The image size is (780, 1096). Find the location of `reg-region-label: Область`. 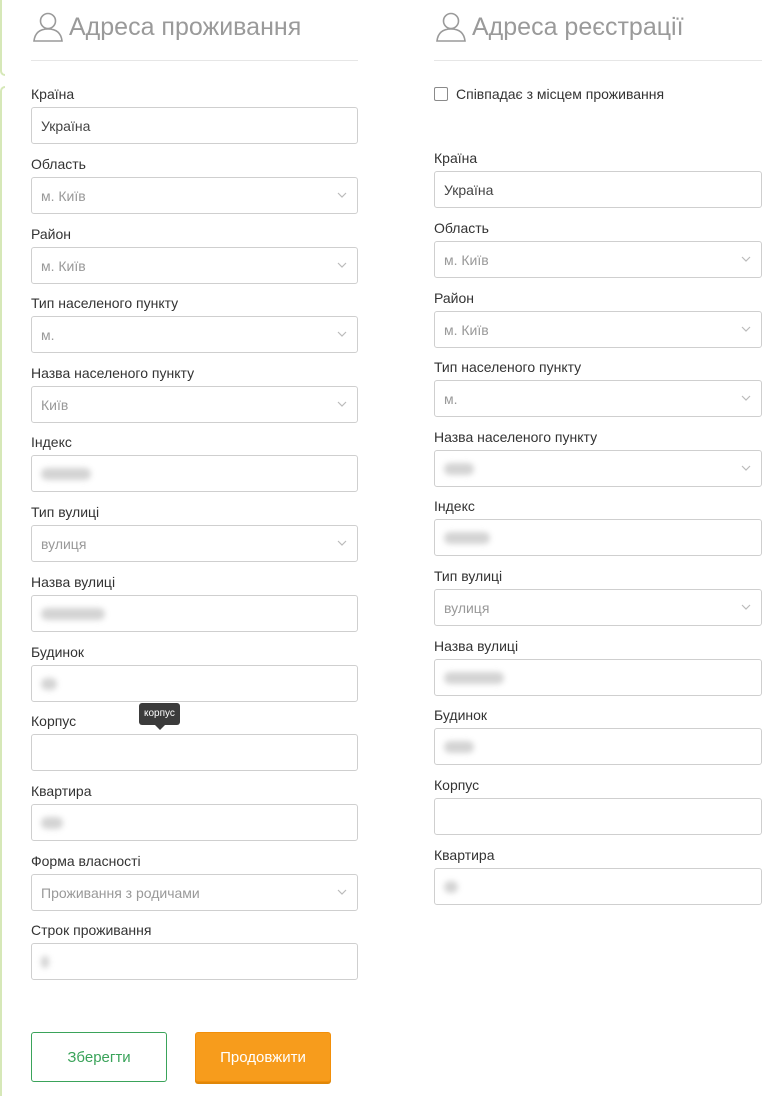

reg-region-label: Область is located at coordinates (461, 228).